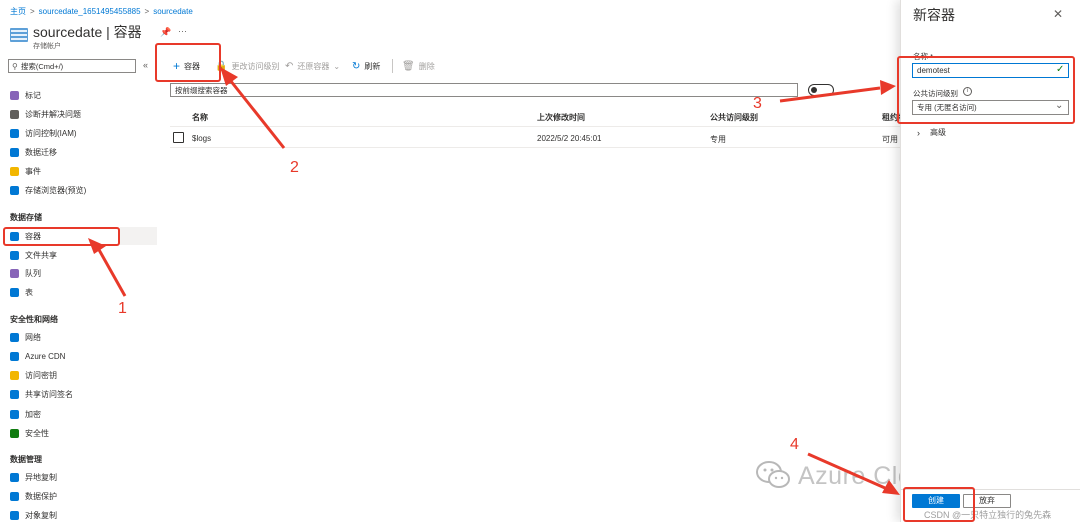  Describe the element at coordinates (122, 308) in the screenshot. I see `annotation-number-1: 1` at that location.